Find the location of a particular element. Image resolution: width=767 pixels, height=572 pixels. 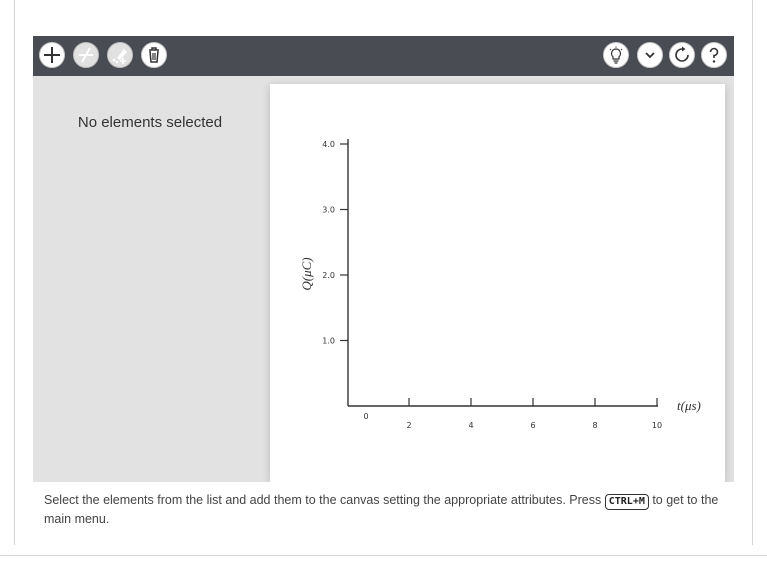

lightbulb-icon is located at coordinates (616, 55).